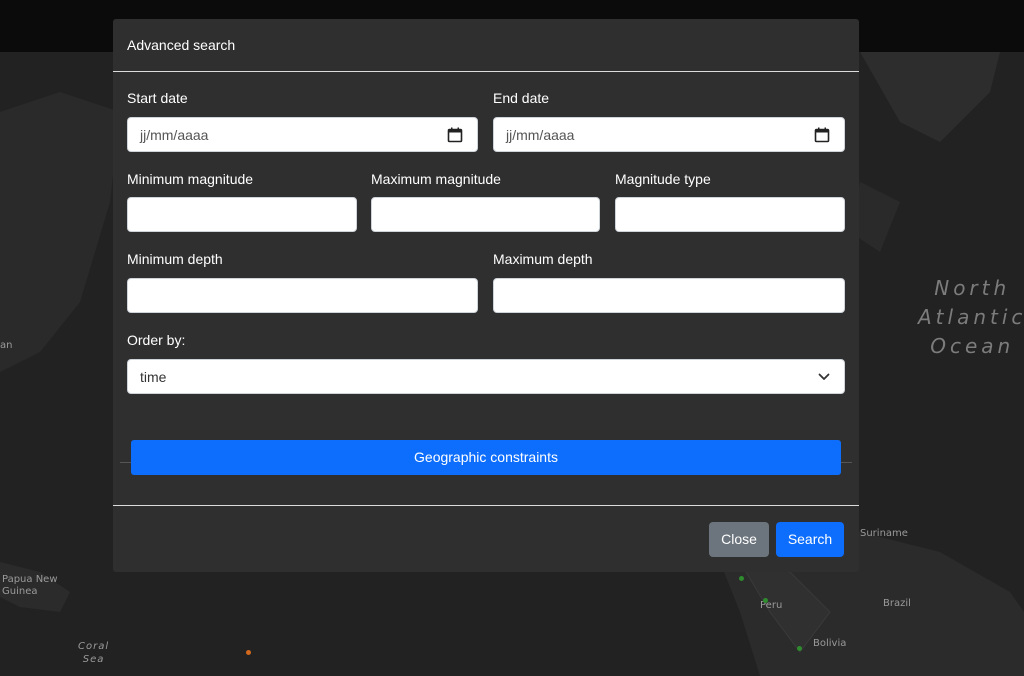 This screenshot has width=1024, height=676. What do you see at coordinates (181, 45) in the screenshot?
I see `modal-title: Advanced search` at bounding box center [181, 45].